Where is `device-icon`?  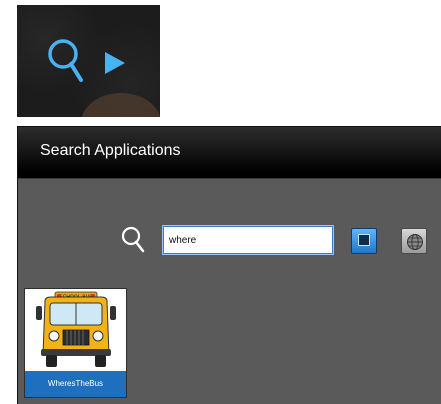 device-icon is located at coordinates (364, 240).